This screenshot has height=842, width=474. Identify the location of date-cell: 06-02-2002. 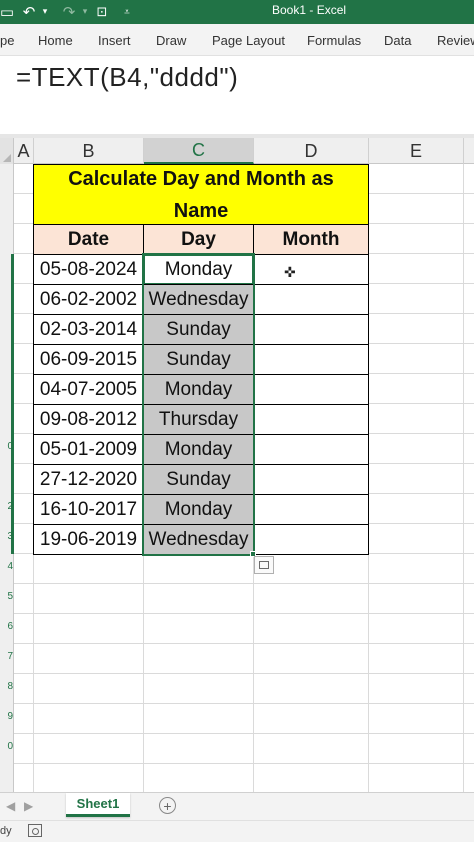
(88, 299).